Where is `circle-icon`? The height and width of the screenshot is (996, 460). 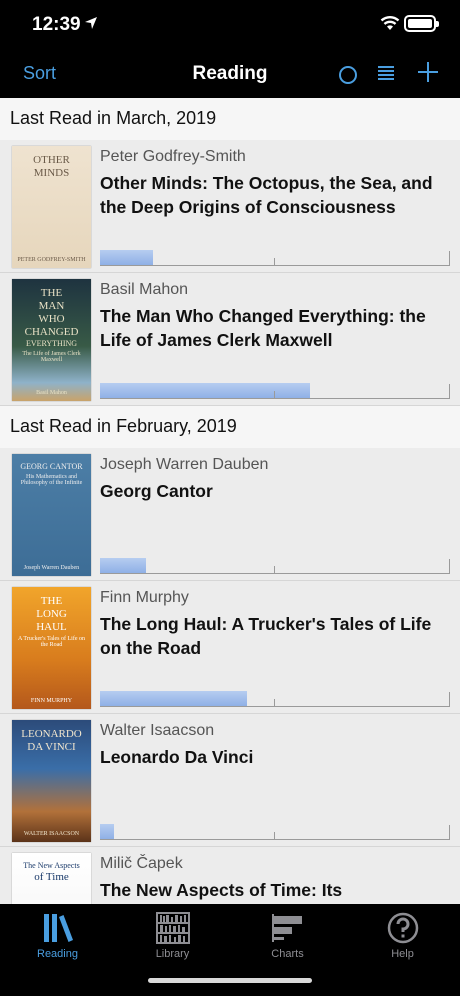
circle-icon is located at coordinates (348, 75).